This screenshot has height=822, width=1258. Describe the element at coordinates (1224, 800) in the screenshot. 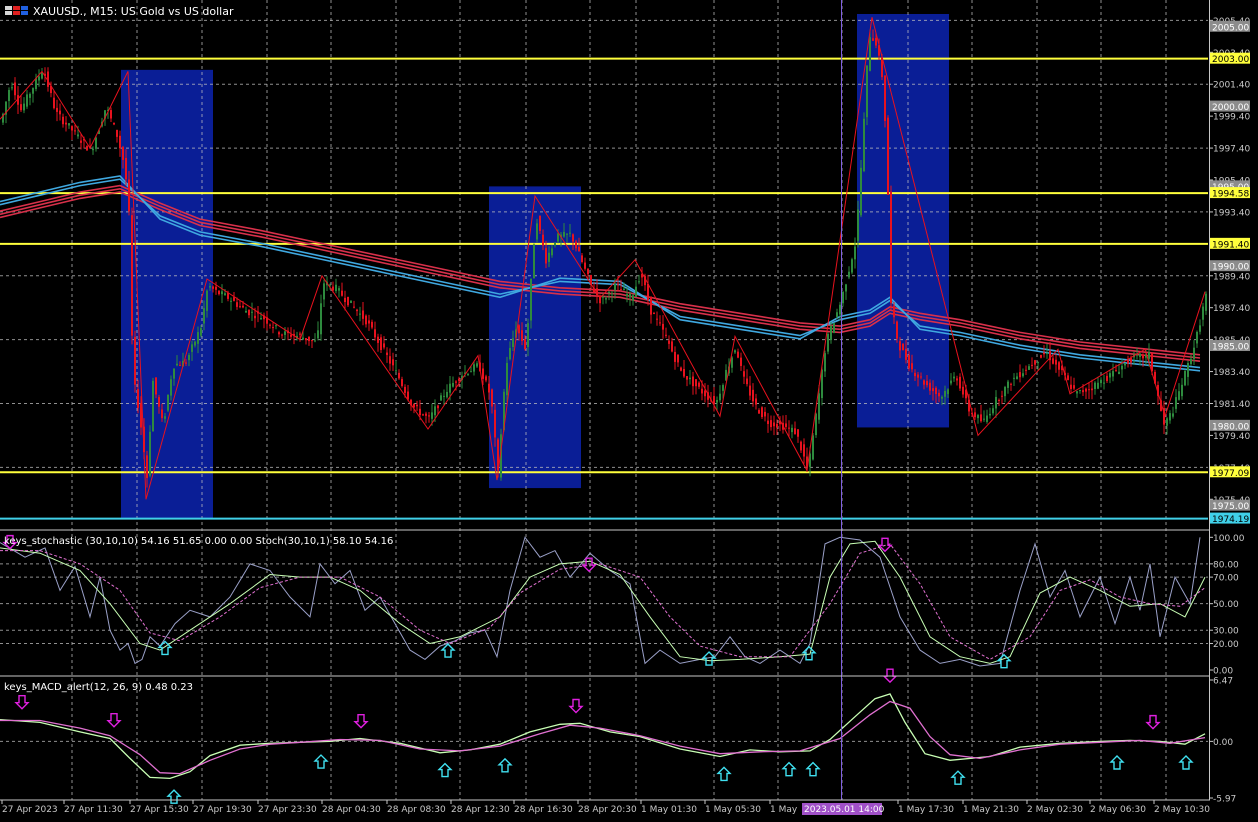

I see `macd-tick-label: -5.97` at that location.